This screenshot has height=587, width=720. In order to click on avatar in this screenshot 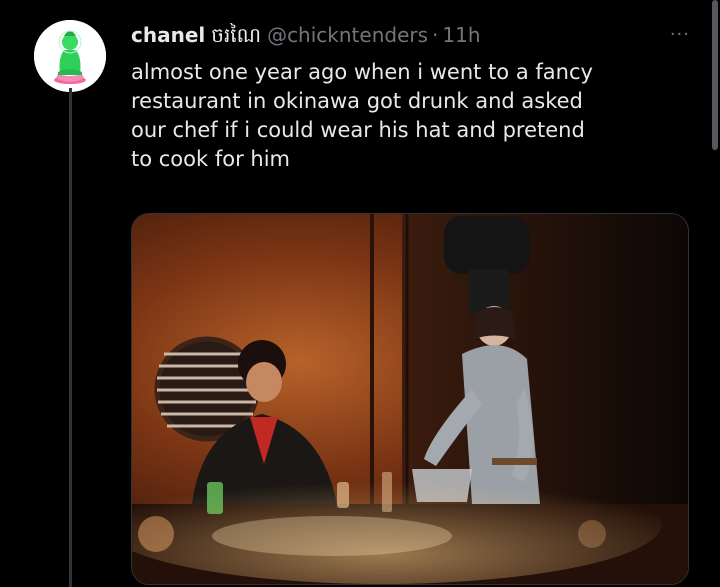, I will do `click(70, 56)`.